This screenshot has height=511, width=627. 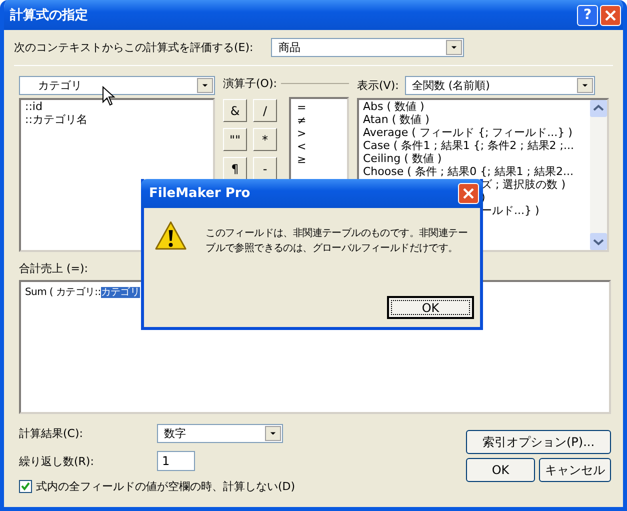 What do you see at coordinates (49, 15) in the screenshot?
I see `window-title: 計算式の指定` at bounding box center [49, 15].